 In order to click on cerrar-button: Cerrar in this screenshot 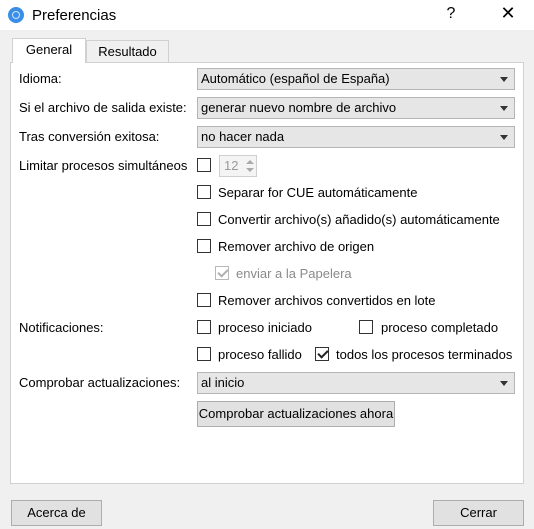, I will do `click(478, 513)`.